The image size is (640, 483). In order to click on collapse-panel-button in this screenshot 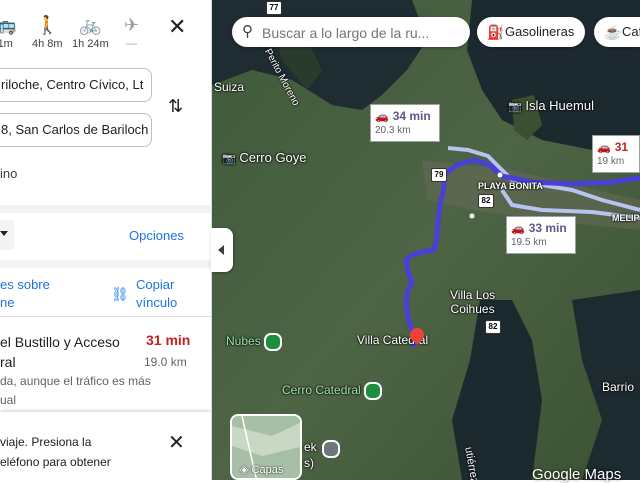, I will do `click(222, 250)`.